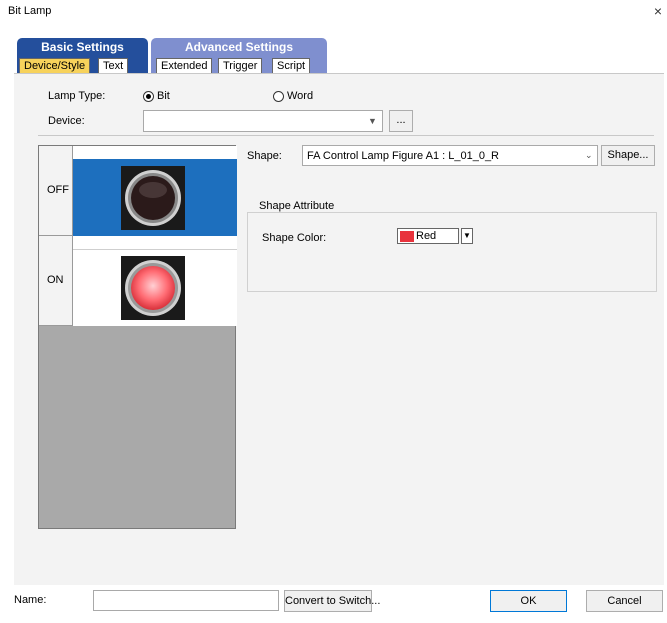  Describe the element at coordinates (278, 96) in the screenshot. I see `lamp-type-word-radio` at that location.